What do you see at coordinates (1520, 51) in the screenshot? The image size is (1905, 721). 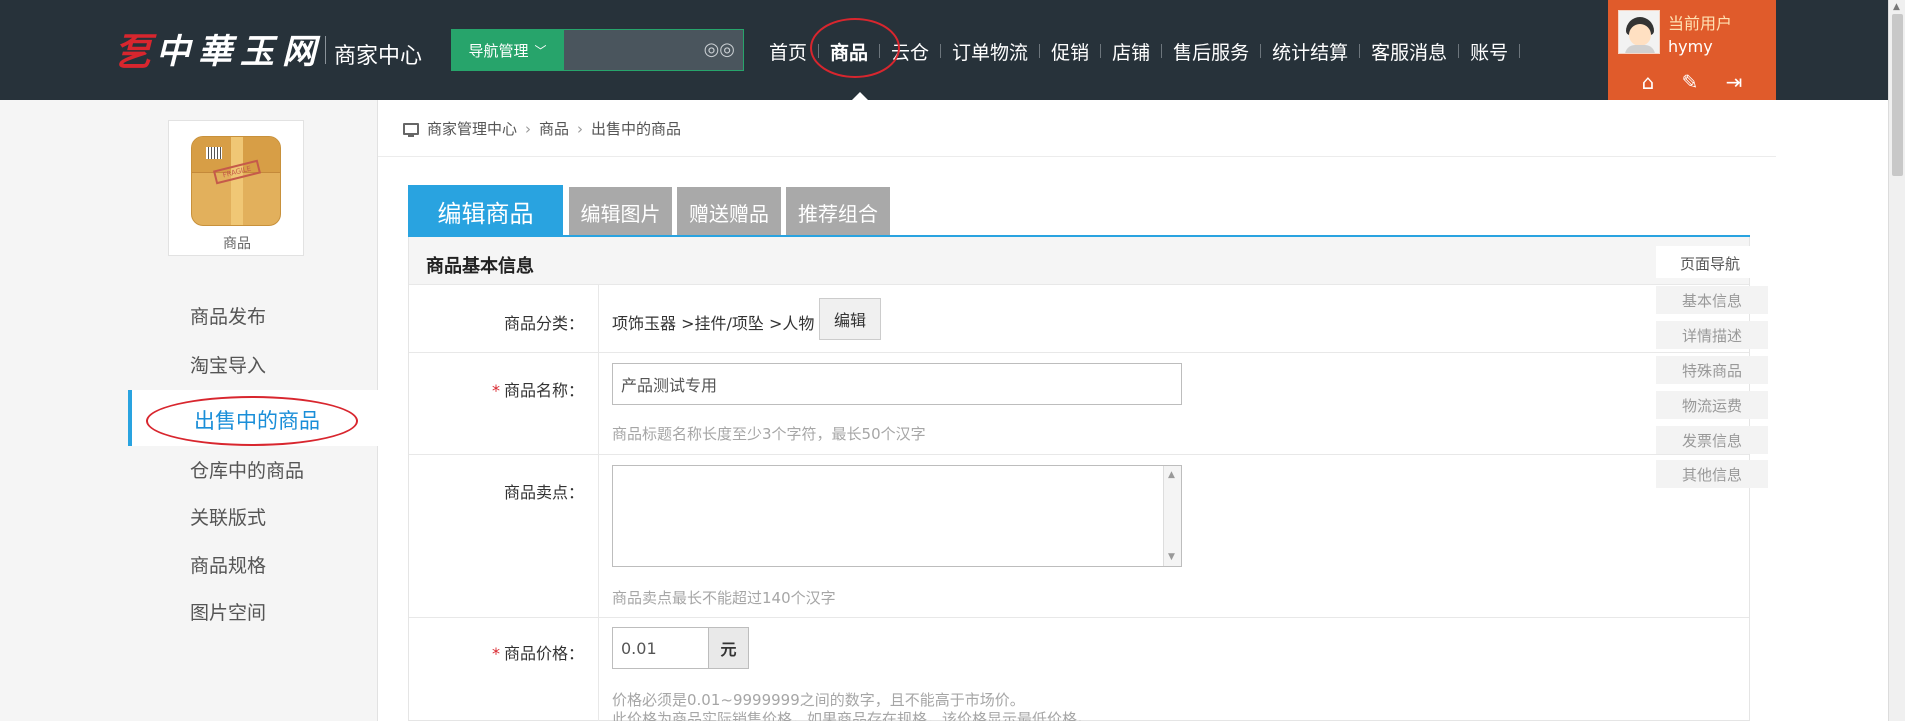 I see `nav-divider` at bounding box center [1520, 51].